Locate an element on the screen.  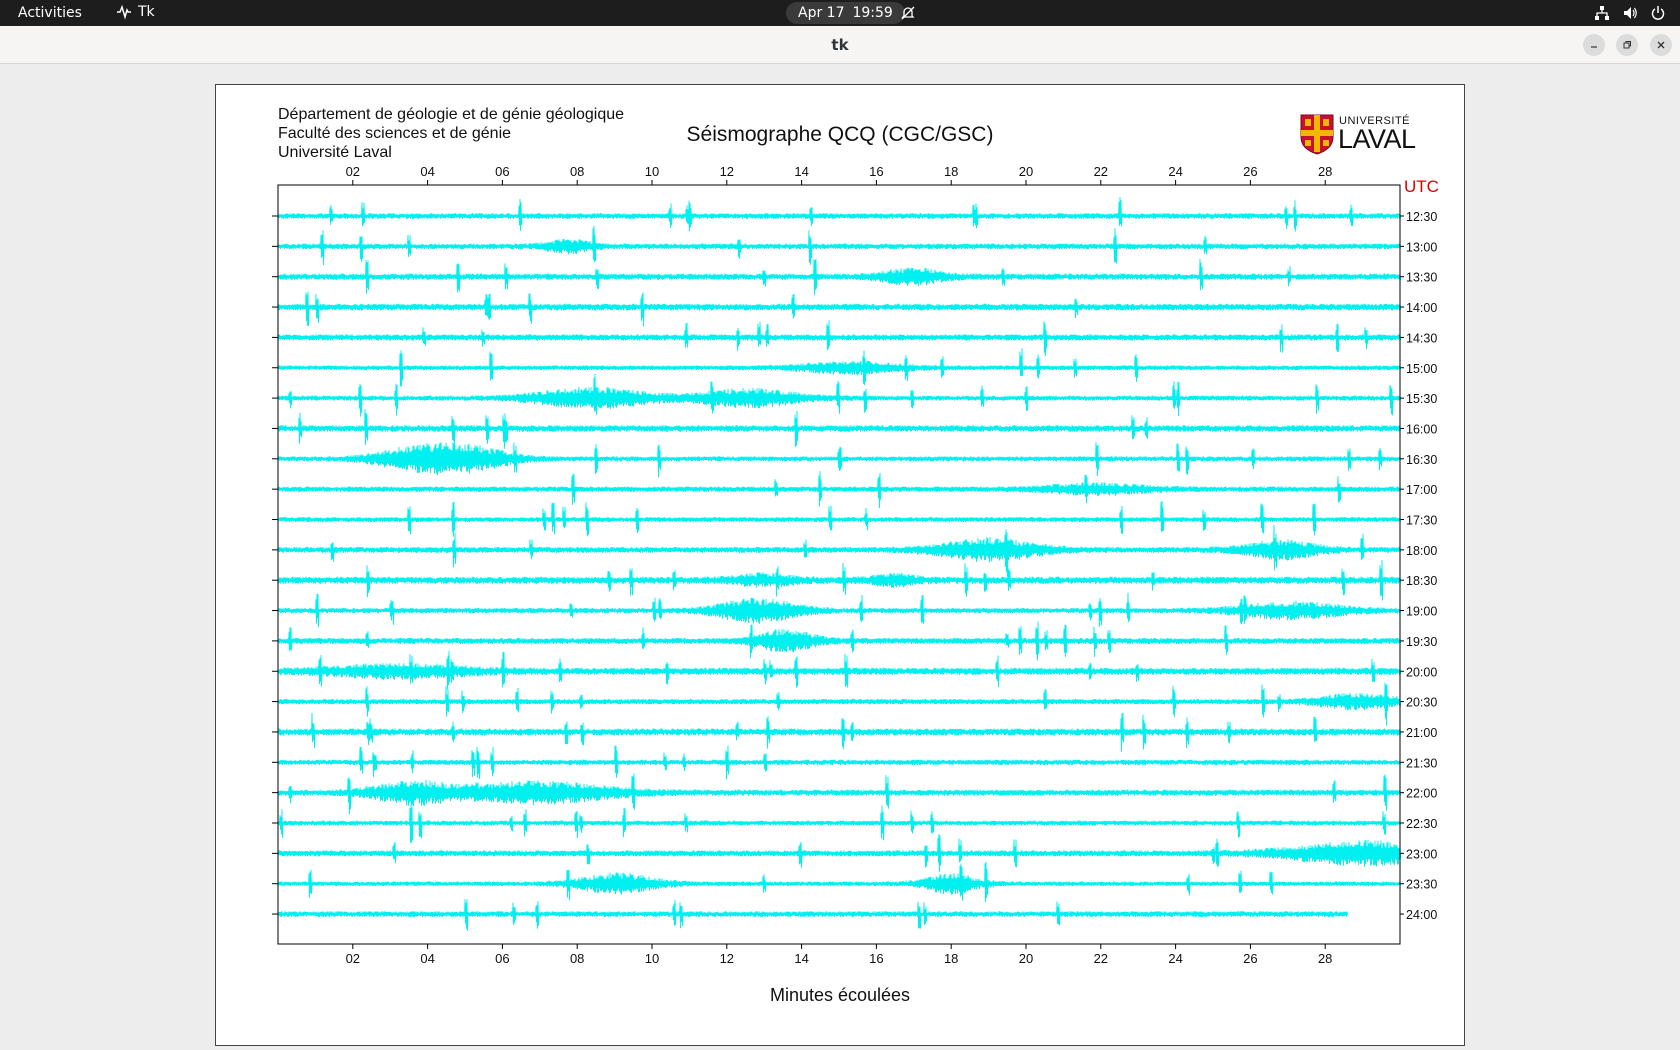
volume-icon is located at coordinates (1630, 13).